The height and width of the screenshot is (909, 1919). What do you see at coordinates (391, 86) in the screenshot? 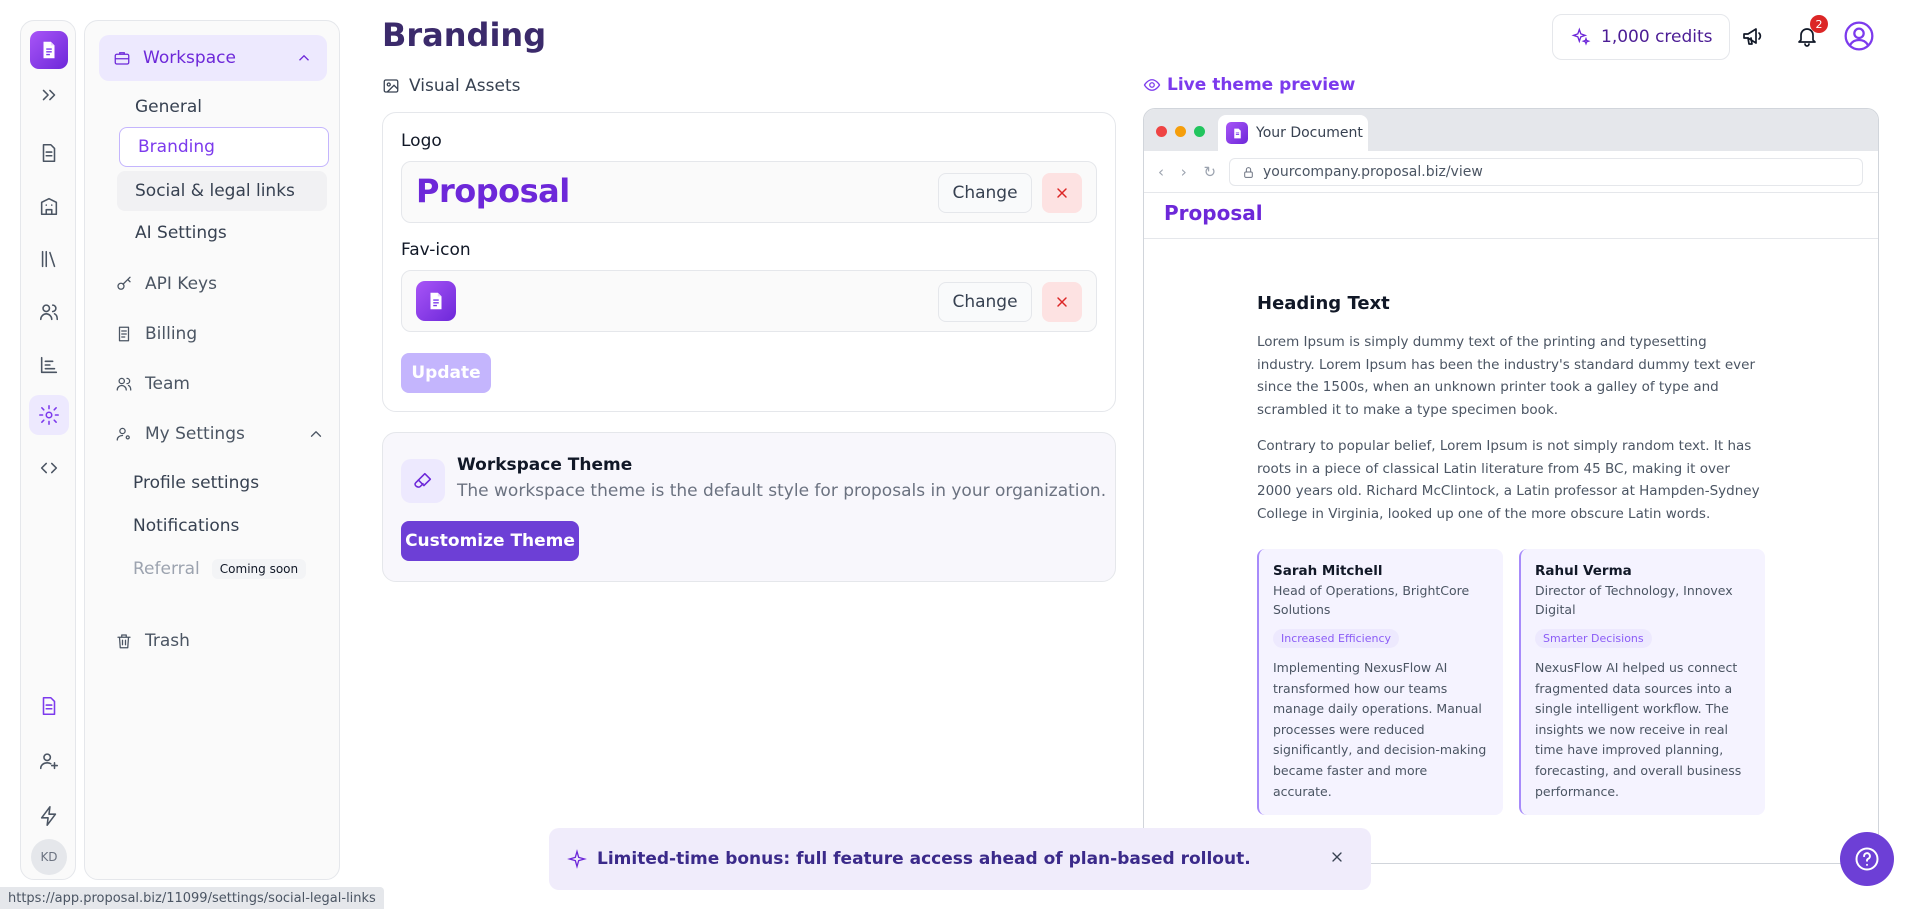
I see `image-icon` at bounding box center [391, 86].